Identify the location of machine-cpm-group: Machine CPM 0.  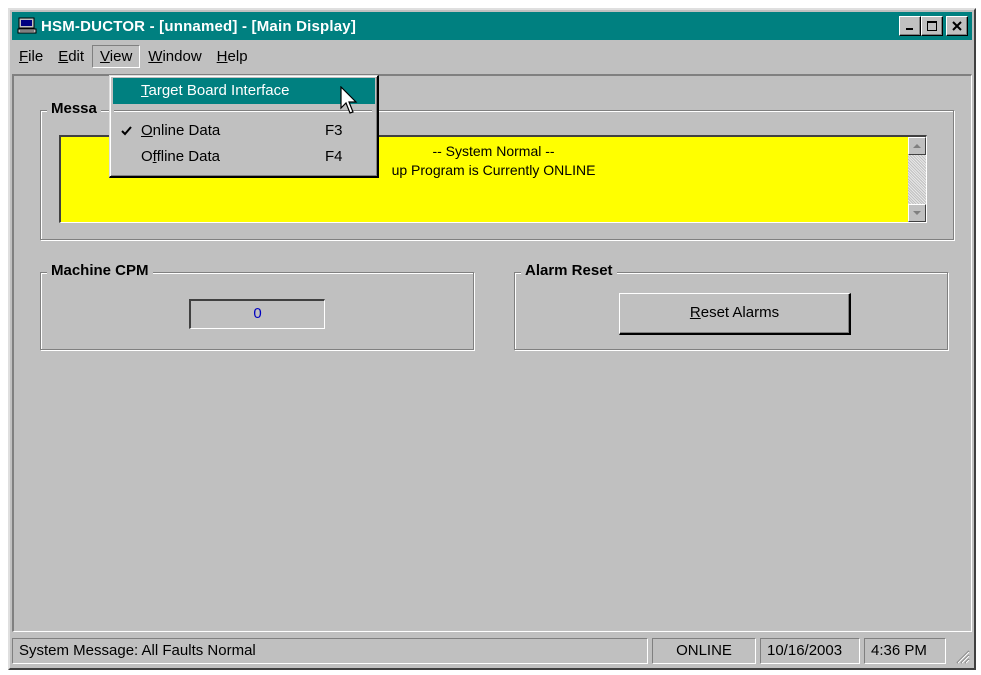
(257, 306).